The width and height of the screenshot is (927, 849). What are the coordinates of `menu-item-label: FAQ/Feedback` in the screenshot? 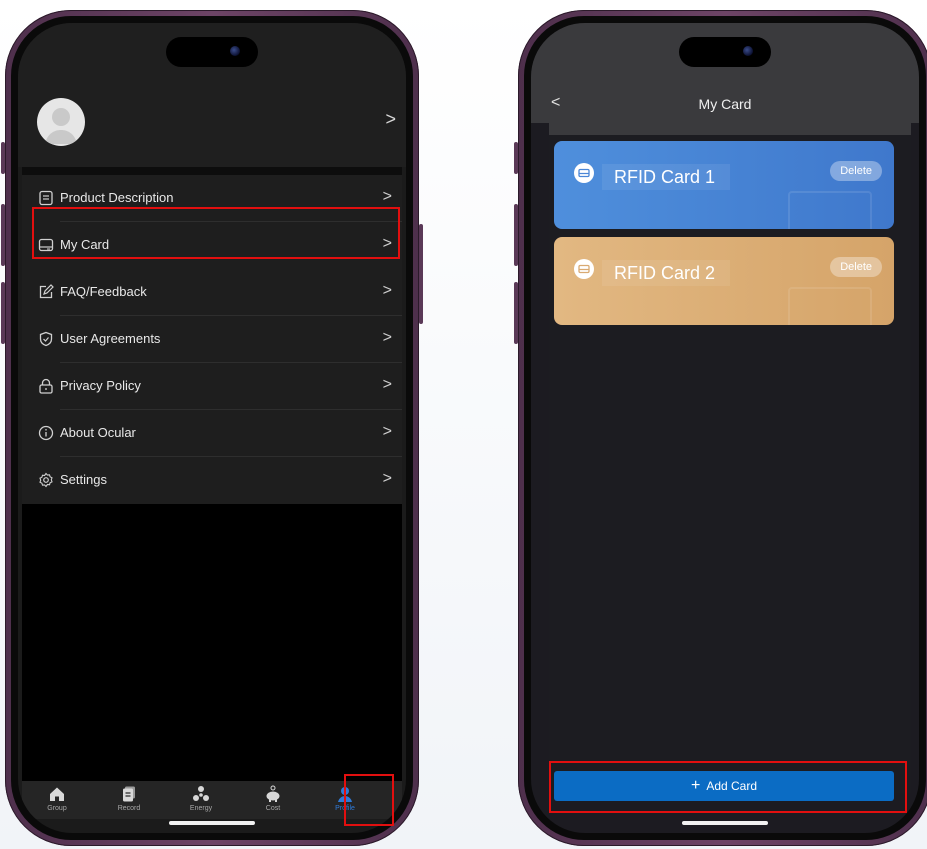 It's located at (103, 291).